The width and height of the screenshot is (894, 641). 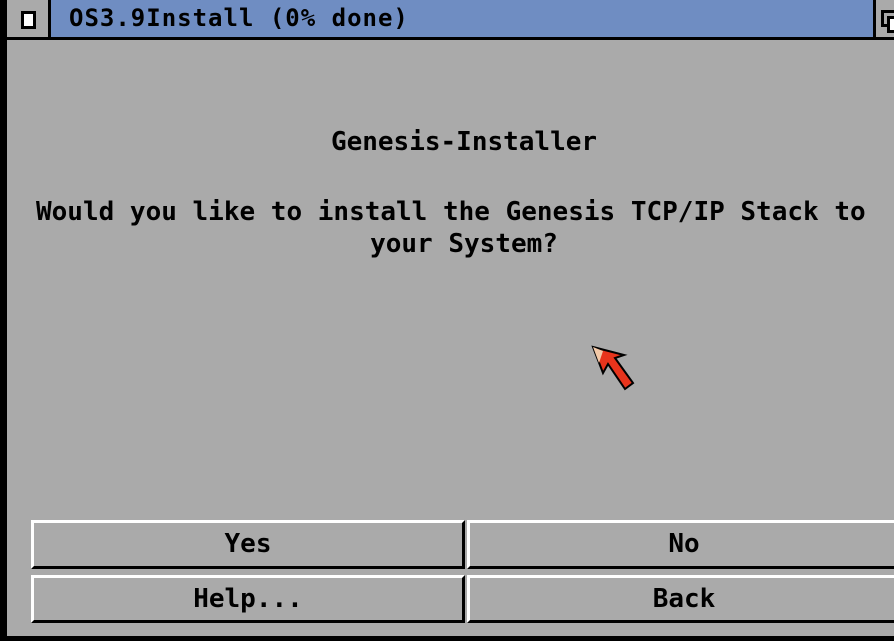 What do you see at coordinates (680, 544) in the screenshot?
I see `no-button: No` at bounding box center [680, 544].